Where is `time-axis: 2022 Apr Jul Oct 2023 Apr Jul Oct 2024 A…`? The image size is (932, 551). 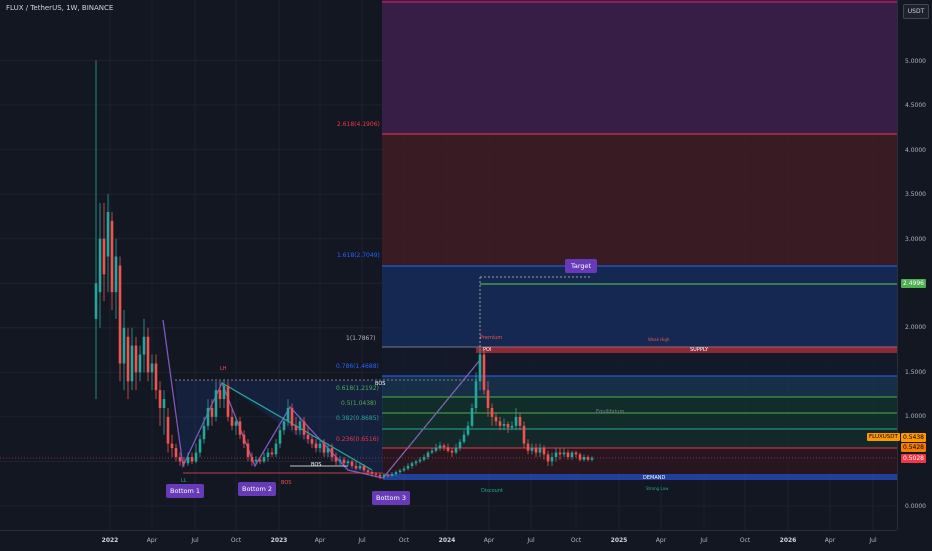
time-axis: 2022 Apr Jul Oct 2023 Apr Jul Oct 2024 A… is located at coordinates (448, 540).